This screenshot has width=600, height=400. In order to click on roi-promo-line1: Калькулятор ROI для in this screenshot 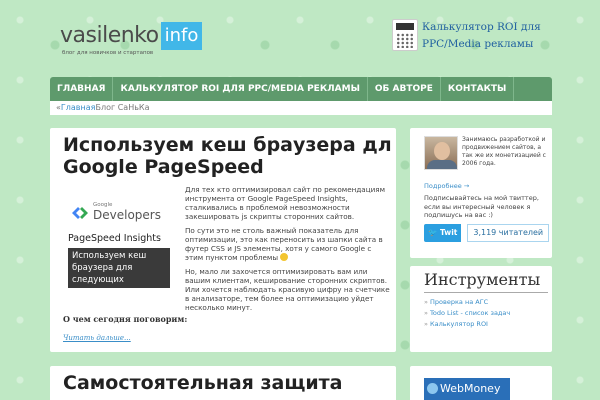, I will do `click(481, 27)`.